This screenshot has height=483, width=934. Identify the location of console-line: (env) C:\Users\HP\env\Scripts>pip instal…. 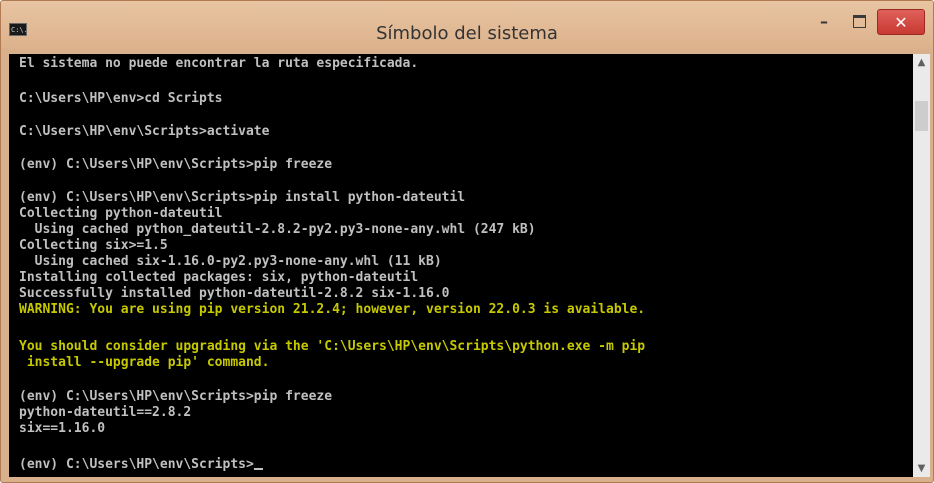
(242, 197).